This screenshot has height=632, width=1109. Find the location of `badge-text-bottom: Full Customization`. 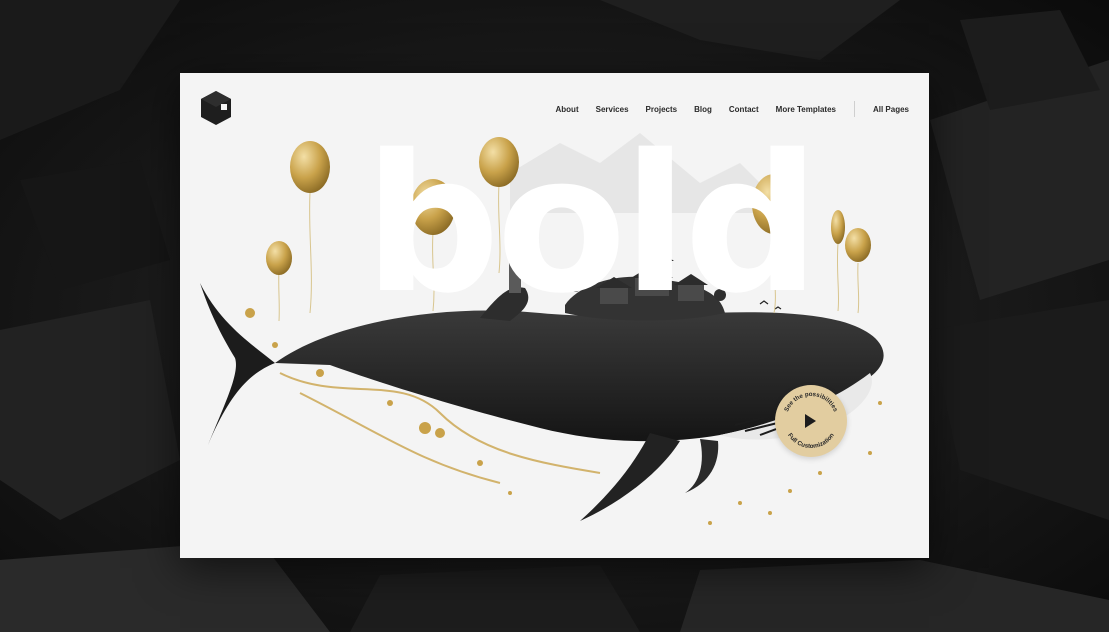

badge-text-bottom: Full Customization is located at coordinates (811, 441).